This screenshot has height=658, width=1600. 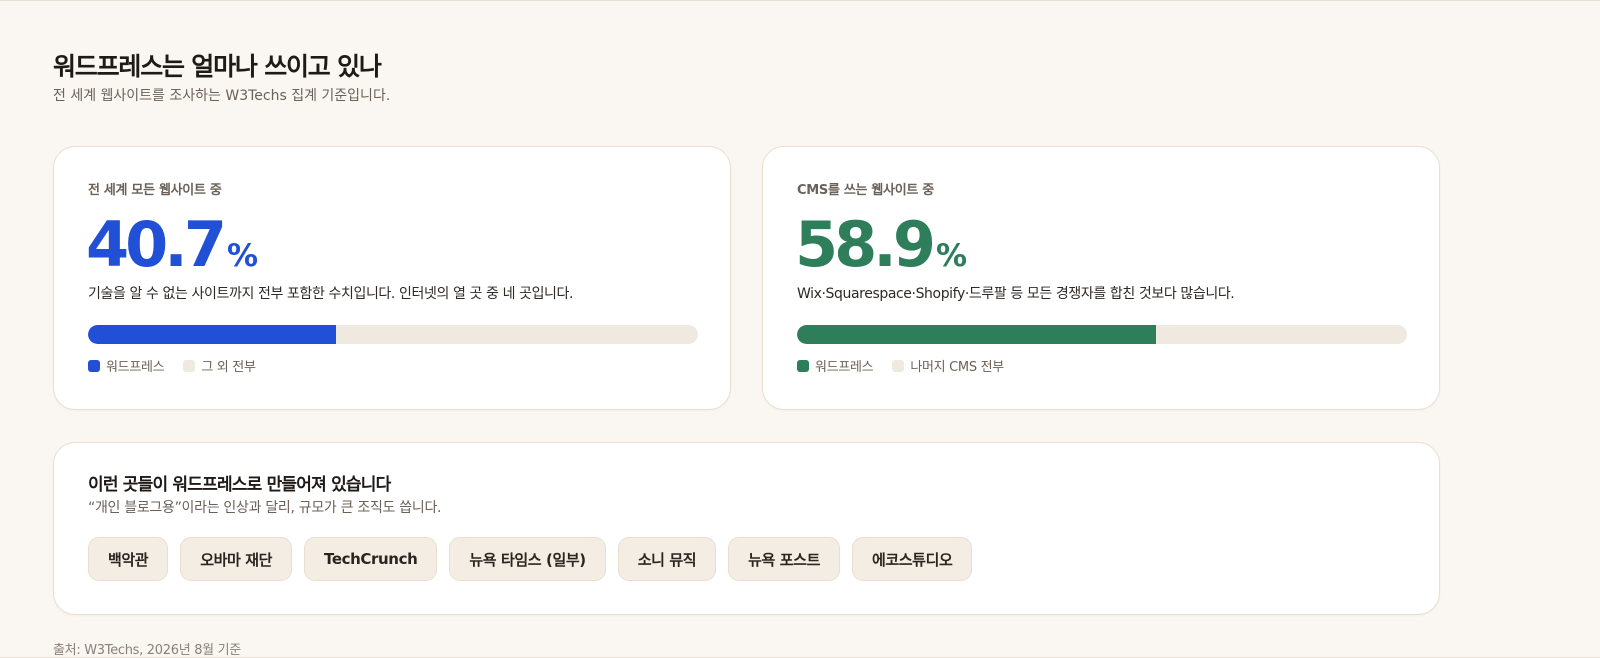 What do you see at coordinates (265, 508) in the screenshot?
I see `sites-subtitle: “개인 블로그용”이라는 인상과 달리, 규모가 큰 조직도 씁니다.` at bounding box center [265, 508].